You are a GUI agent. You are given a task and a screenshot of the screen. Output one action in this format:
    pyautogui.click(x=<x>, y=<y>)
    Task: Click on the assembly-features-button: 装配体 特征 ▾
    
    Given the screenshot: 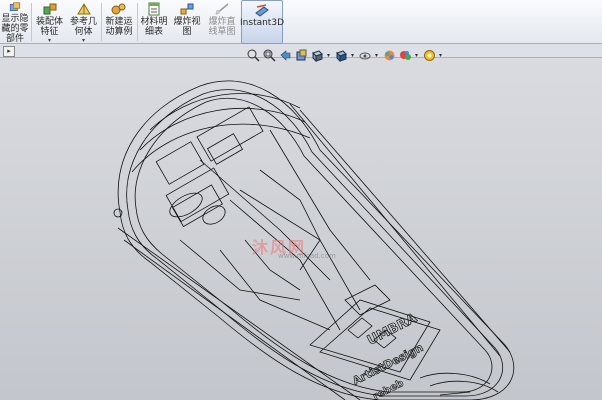 What is the action you would take?
    pyautogui.click(x=49, y=22)
    